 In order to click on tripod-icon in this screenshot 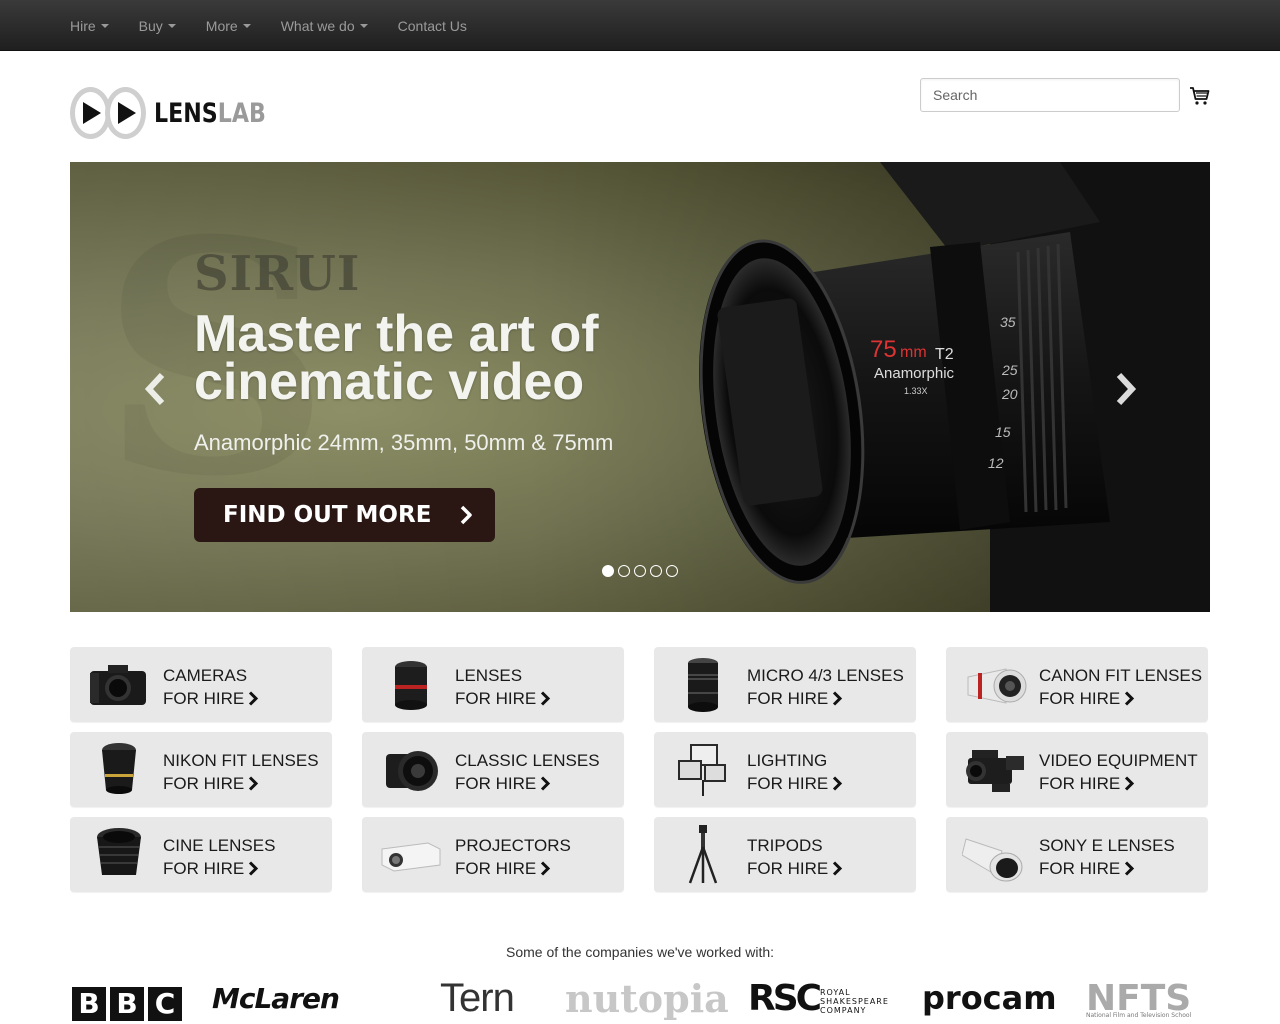, I will do `click(703, 854)`.